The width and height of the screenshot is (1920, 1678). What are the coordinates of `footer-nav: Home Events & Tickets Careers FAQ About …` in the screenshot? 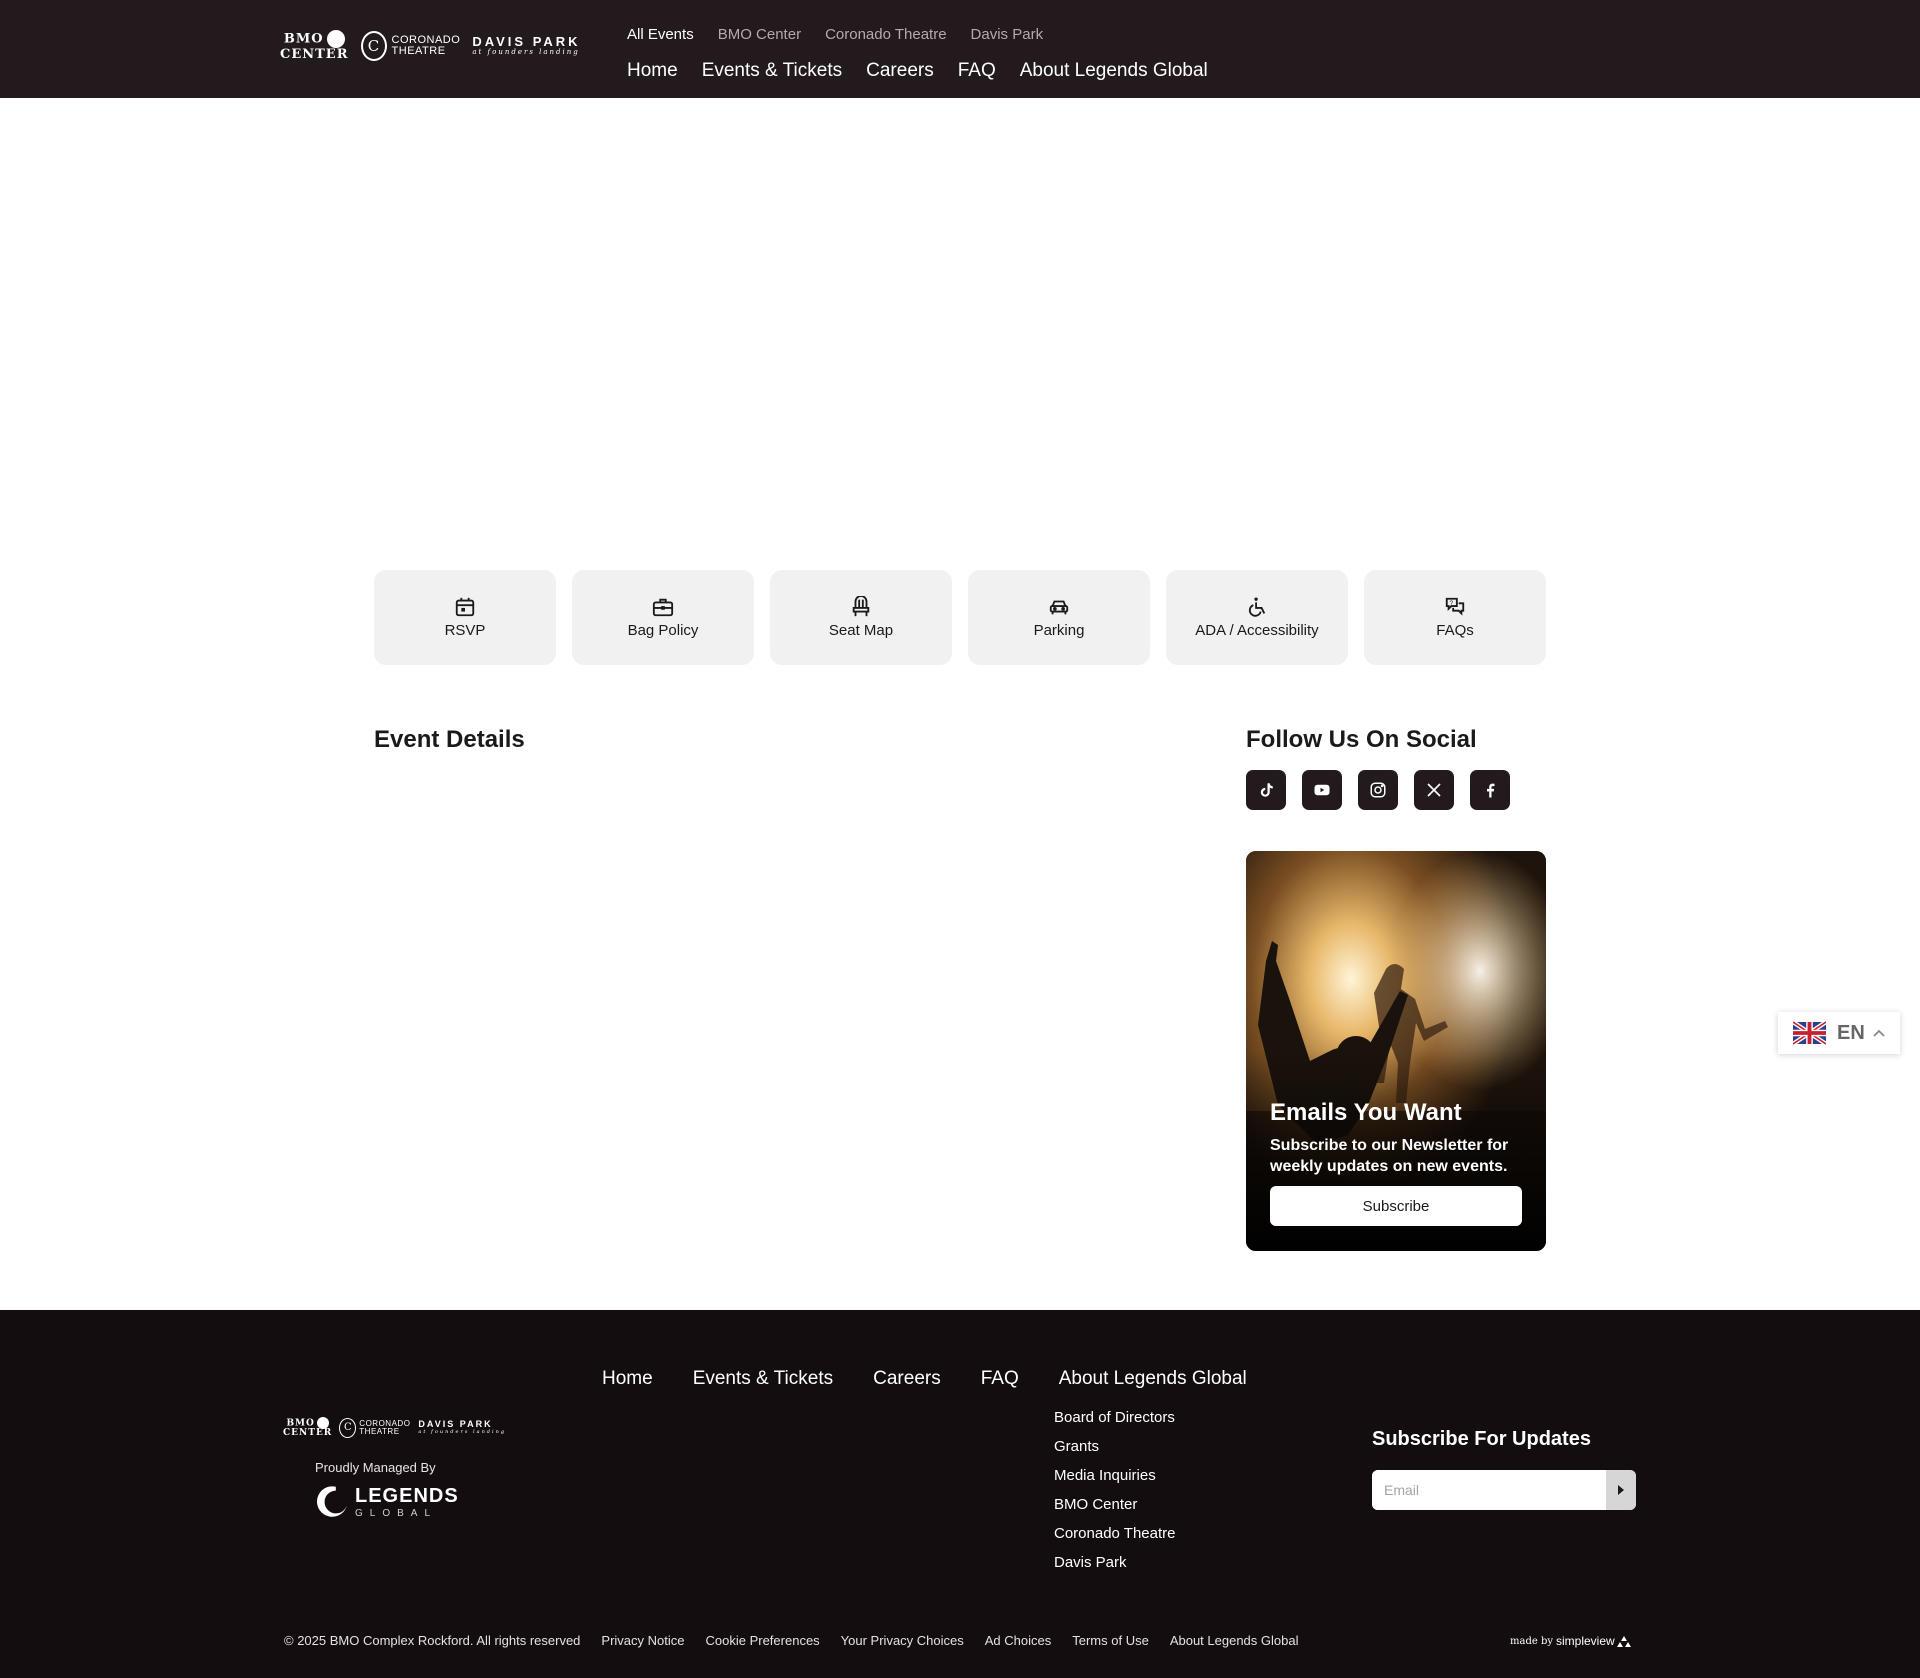 It's located at (924, 1379).